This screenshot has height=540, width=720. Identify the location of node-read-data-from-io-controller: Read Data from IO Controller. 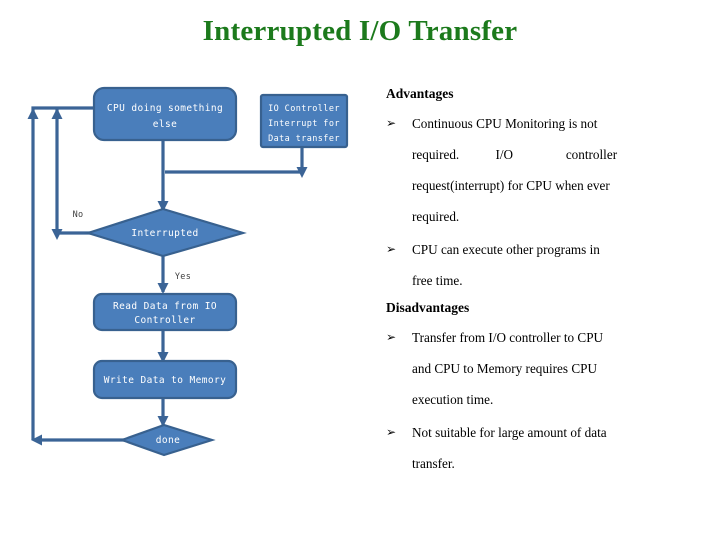
(165, 312).